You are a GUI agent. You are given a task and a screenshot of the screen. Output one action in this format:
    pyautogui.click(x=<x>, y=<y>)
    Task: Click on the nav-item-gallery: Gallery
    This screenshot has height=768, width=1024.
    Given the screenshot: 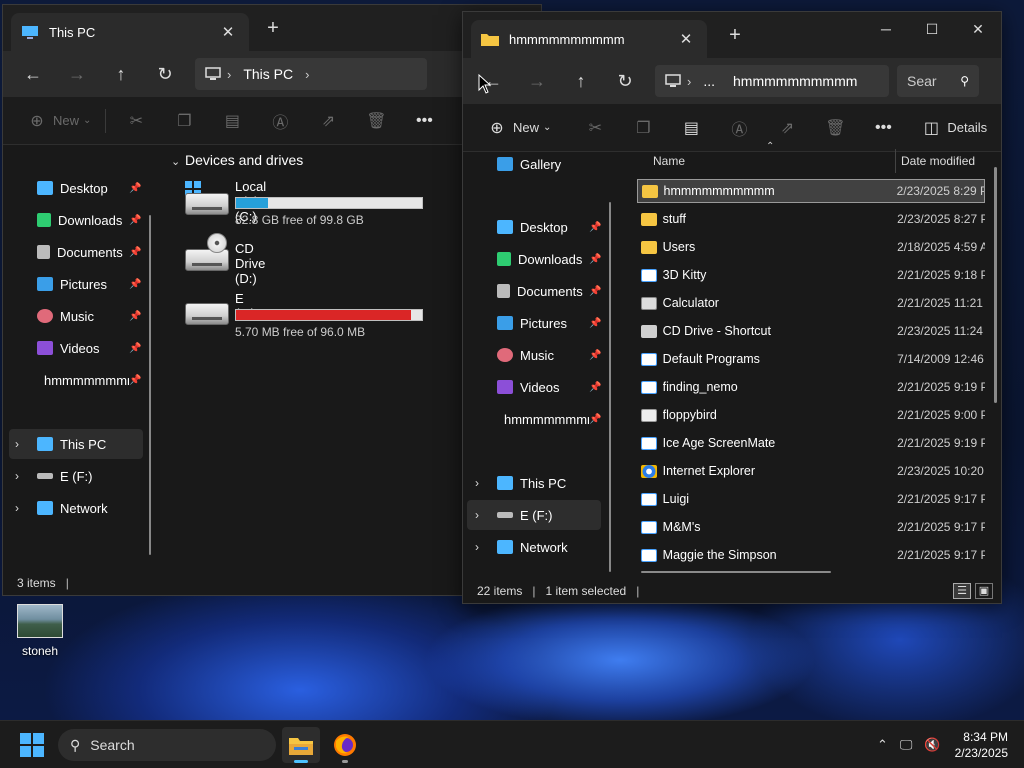 What is the action you would take?
    pyautogui.click(x=529, y=165)
    